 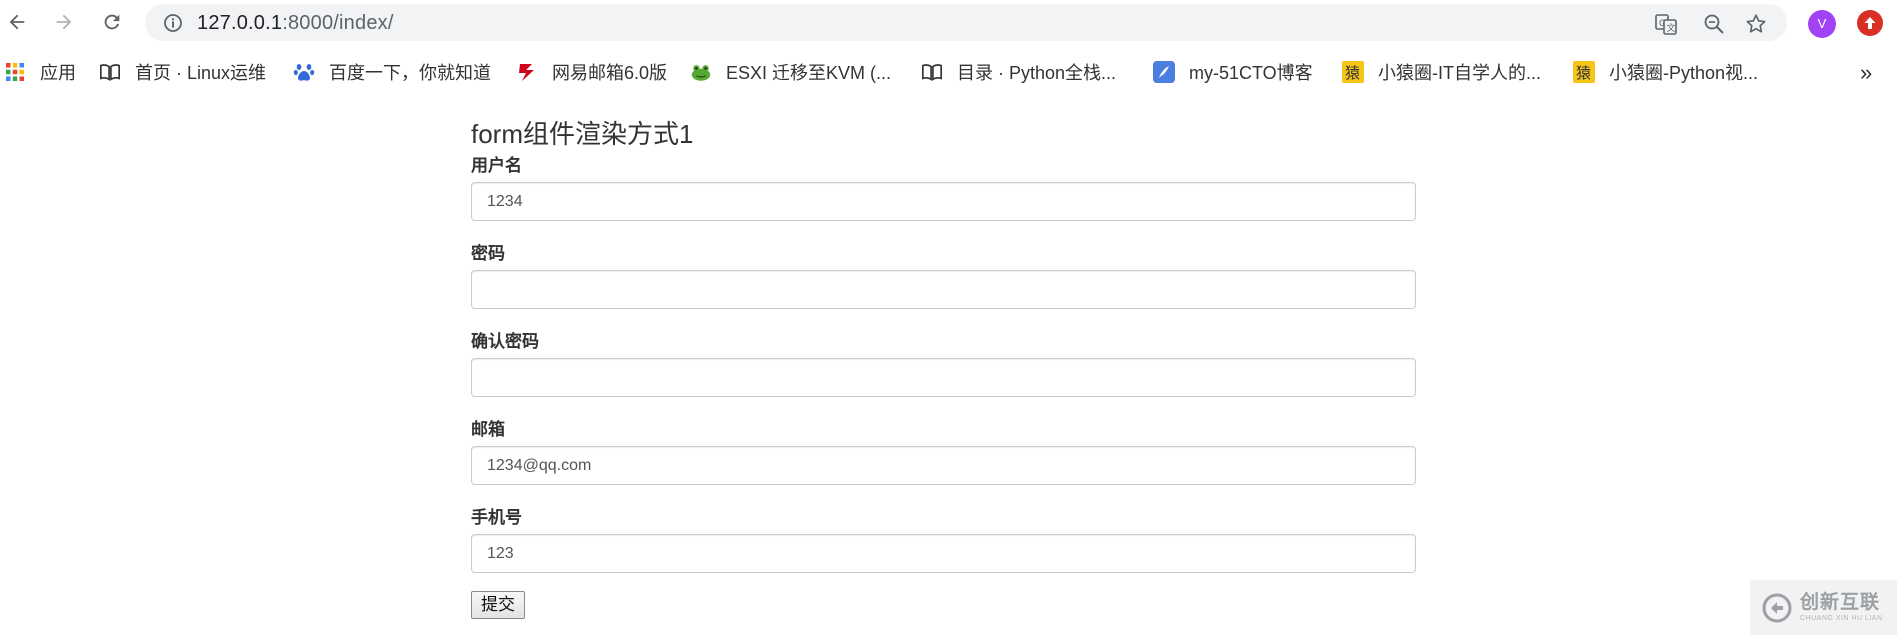 What do you see at coordinates (1164, 72) in the screenshot?
I see `feather-icon` at bounding box center [1164, 72].